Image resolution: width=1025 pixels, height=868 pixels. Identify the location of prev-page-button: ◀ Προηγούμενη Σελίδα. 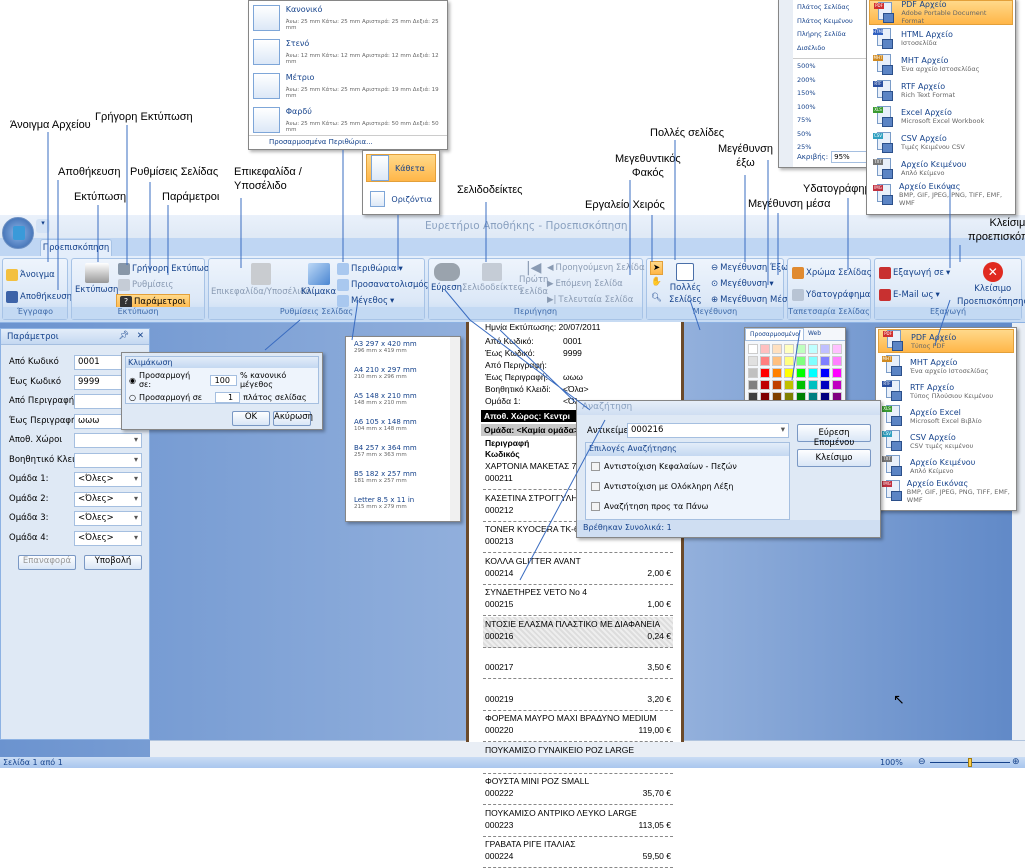
(596, 268).